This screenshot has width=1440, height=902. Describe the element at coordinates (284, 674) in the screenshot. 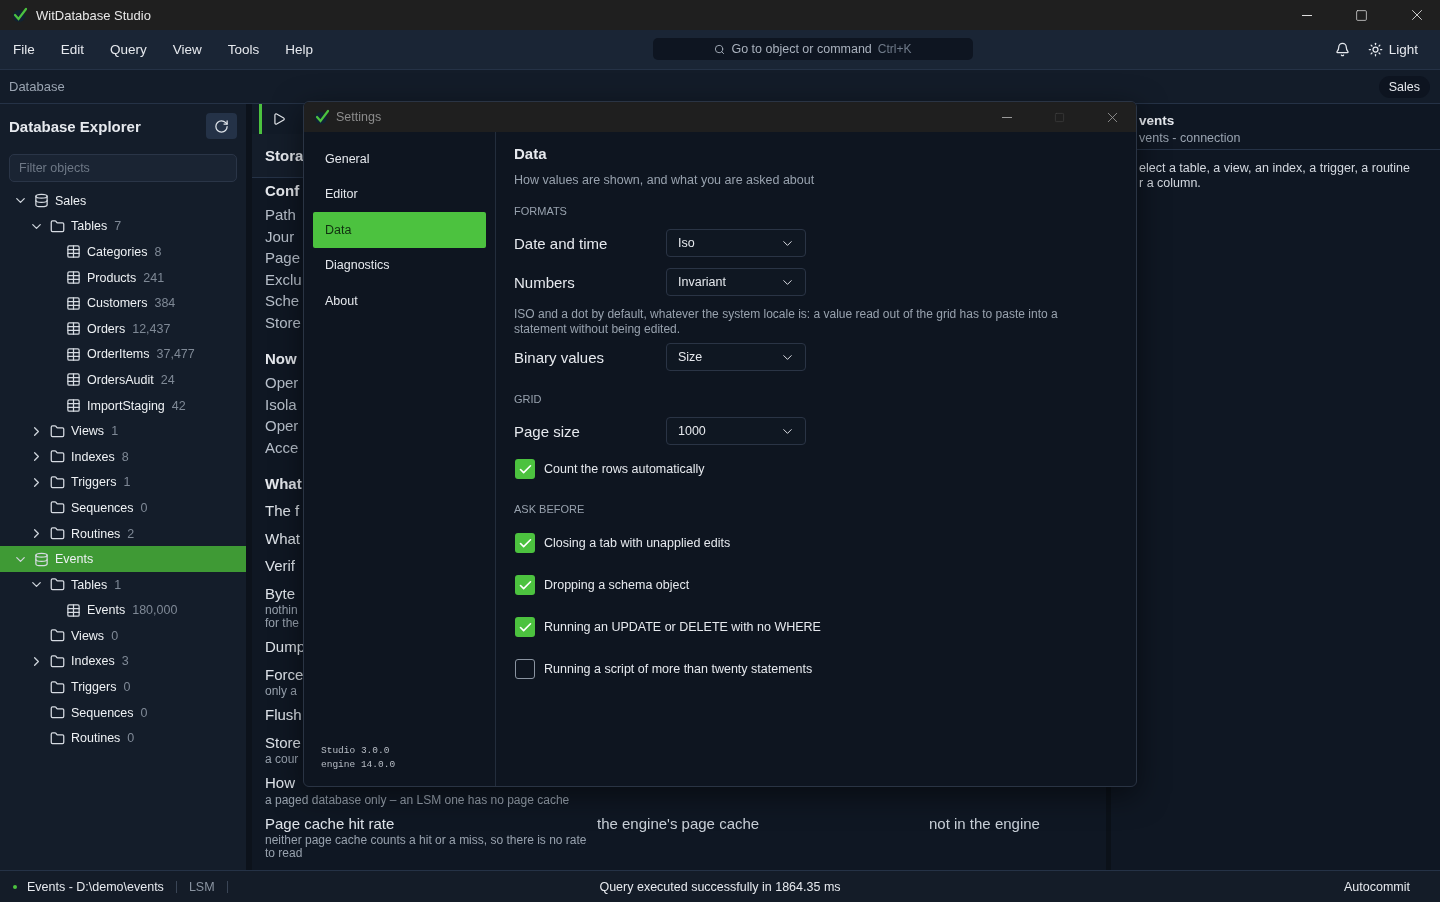

I see `feature-name: Force` at that location.